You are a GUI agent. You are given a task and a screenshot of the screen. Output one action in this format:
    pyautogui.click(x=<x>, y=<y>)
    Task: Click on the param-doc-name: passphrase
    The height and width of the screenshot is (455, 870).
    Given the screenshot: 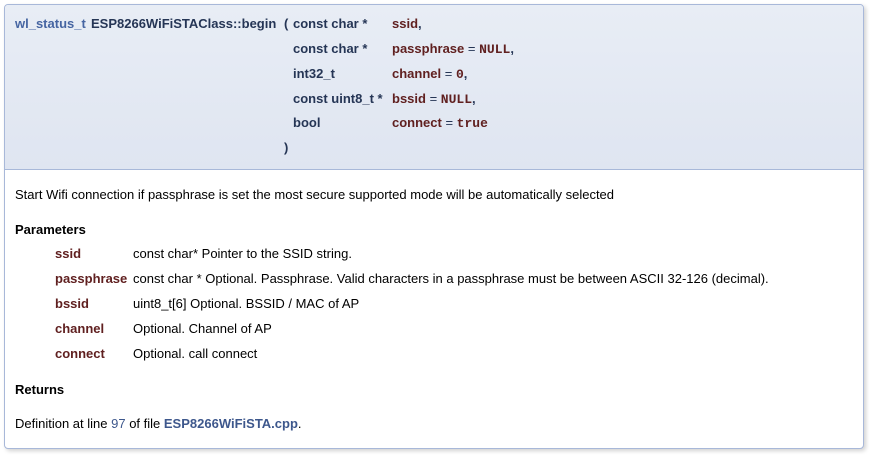 What is the action you would take?
    pyautogui.click(x=91, y=278)
    